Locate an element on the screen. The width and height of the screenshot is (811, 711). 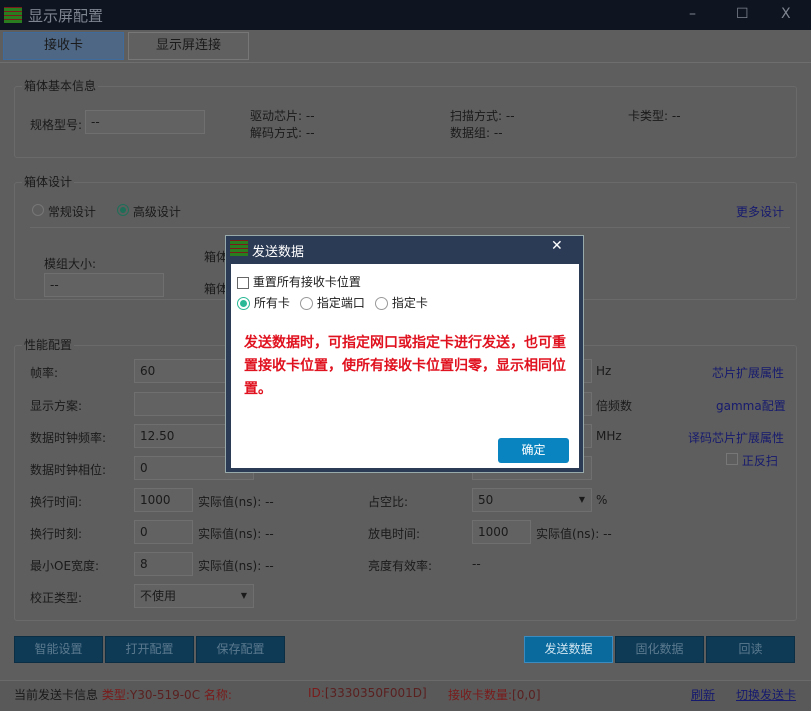
open-config-button: 打开配置 is located at coordinates (149, 649).